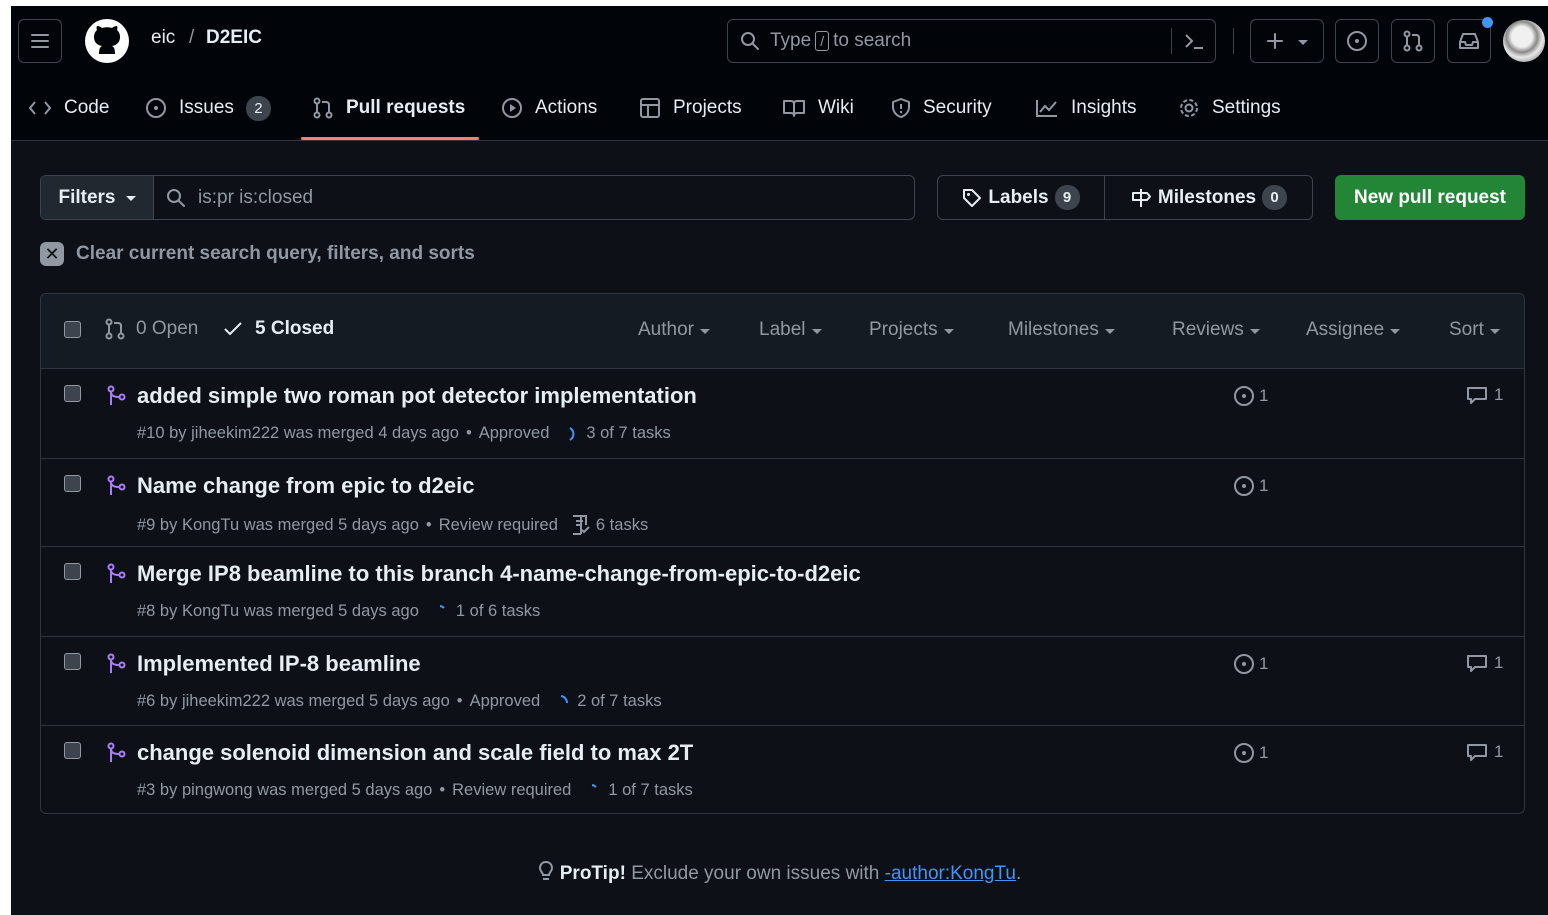 This screenshot has height=915, width=1548. What do you see at coordinates (690, 108) in the screenshot?
I see `tab-projects: Projects` at bounding box center [690, 108].